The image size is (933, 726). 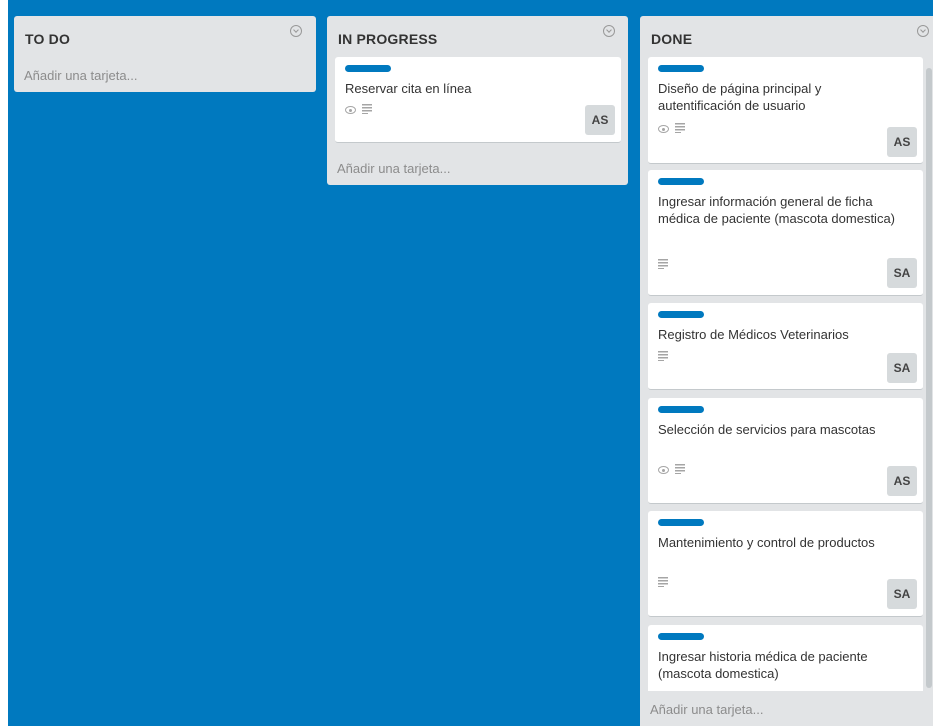 What do you see at coordinates (785, 451) in the screenshot?
I see `card: Selección de servicios para mascotas AS` at bounding box center [785, 451].